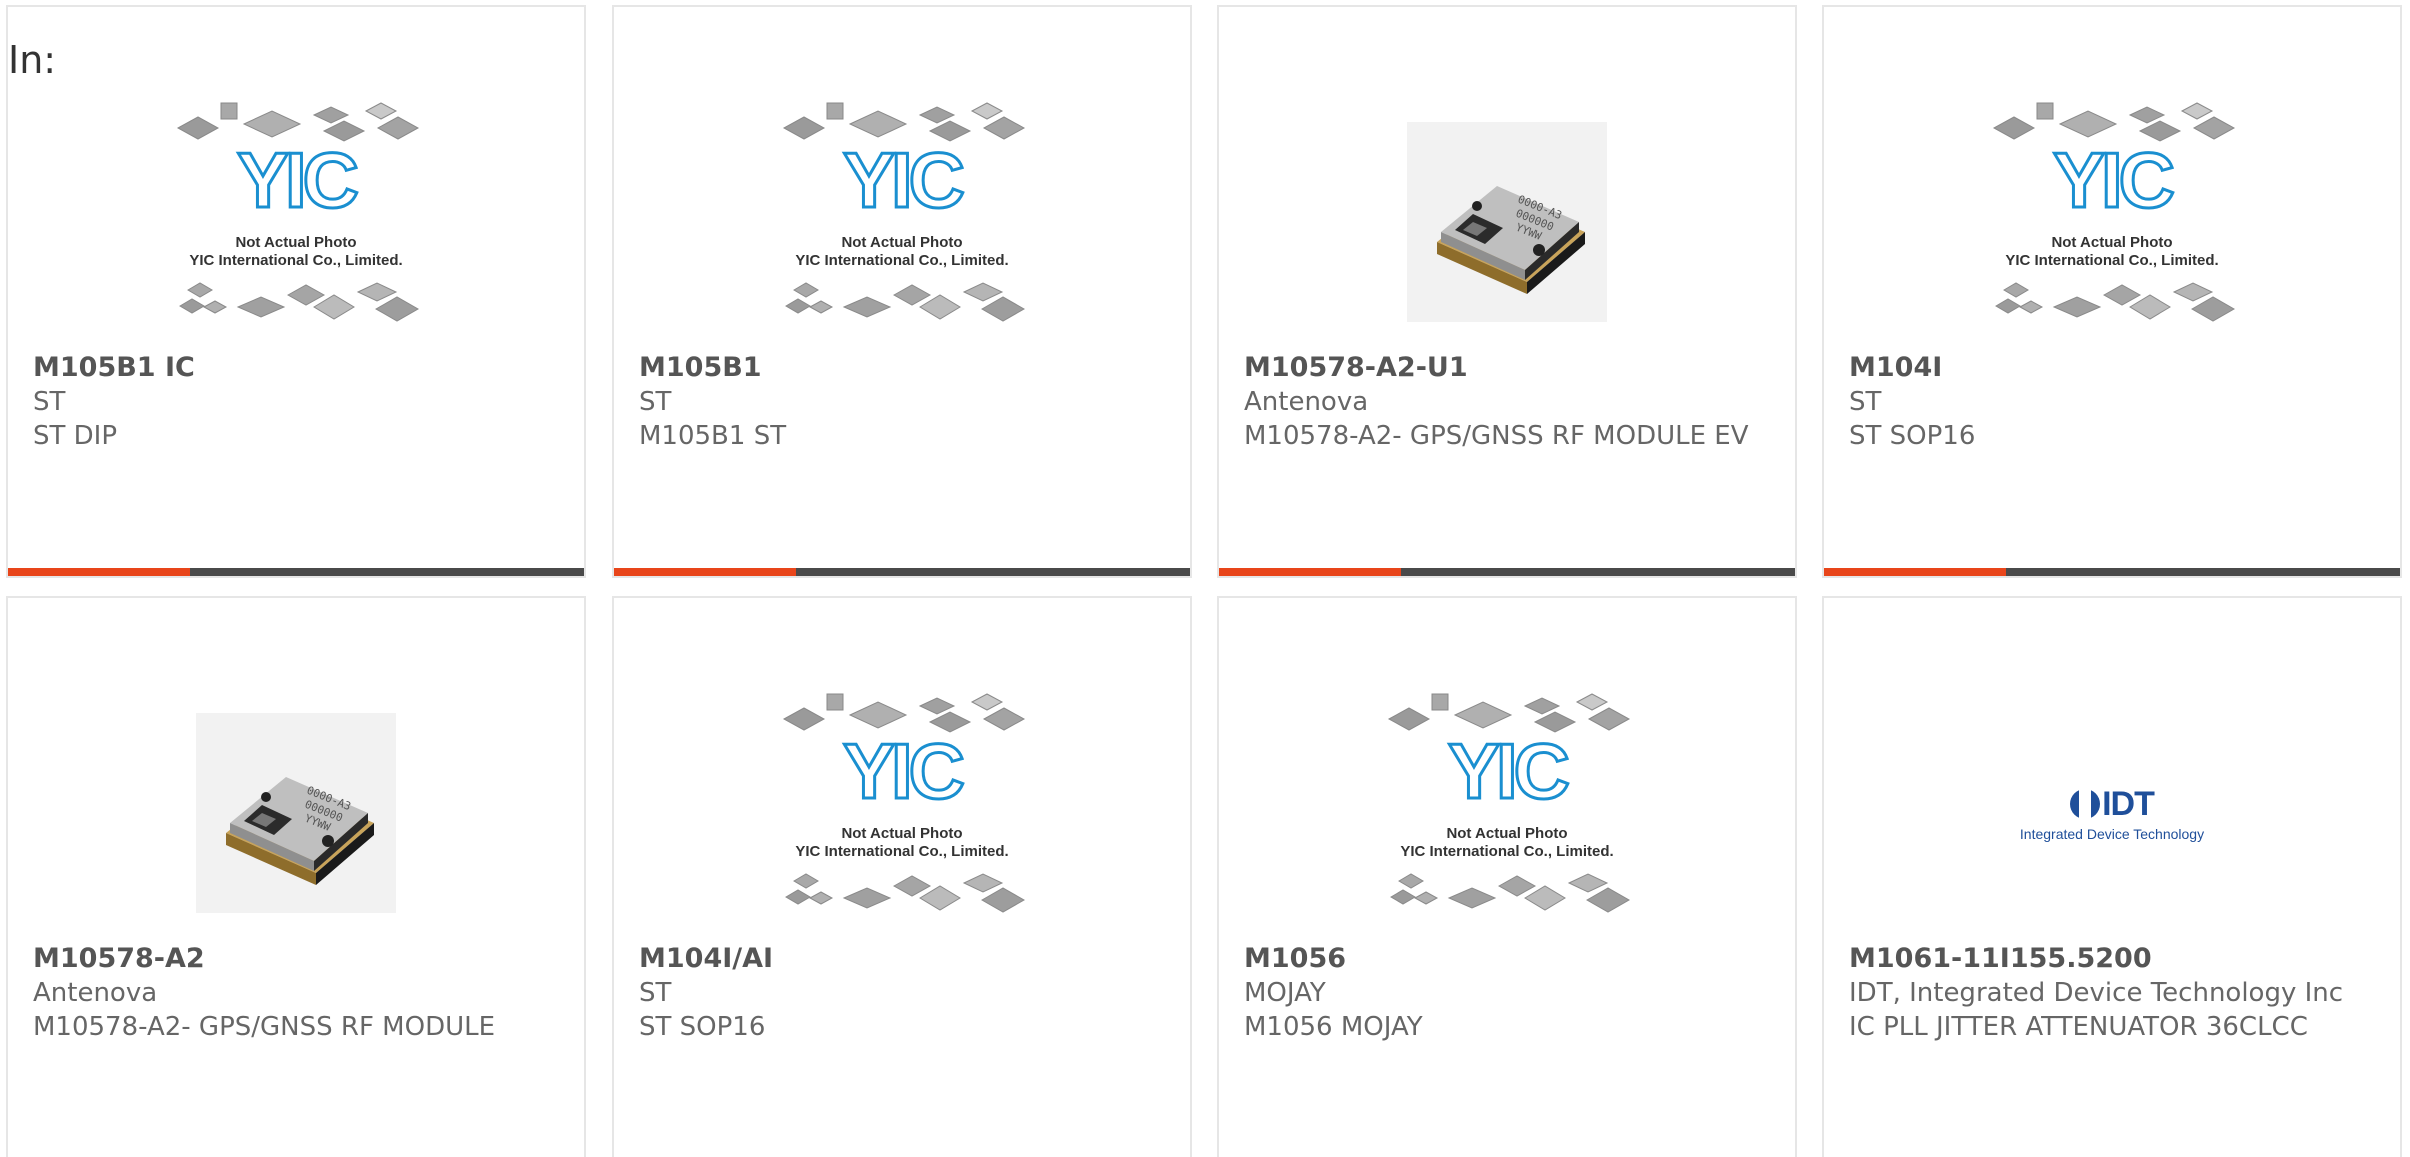 The width and height of the screenshot is (2410, 1157). Describe the element at coordinates (288, 959) in the screenshot. I see `part-number: M10578-A2` at that location.